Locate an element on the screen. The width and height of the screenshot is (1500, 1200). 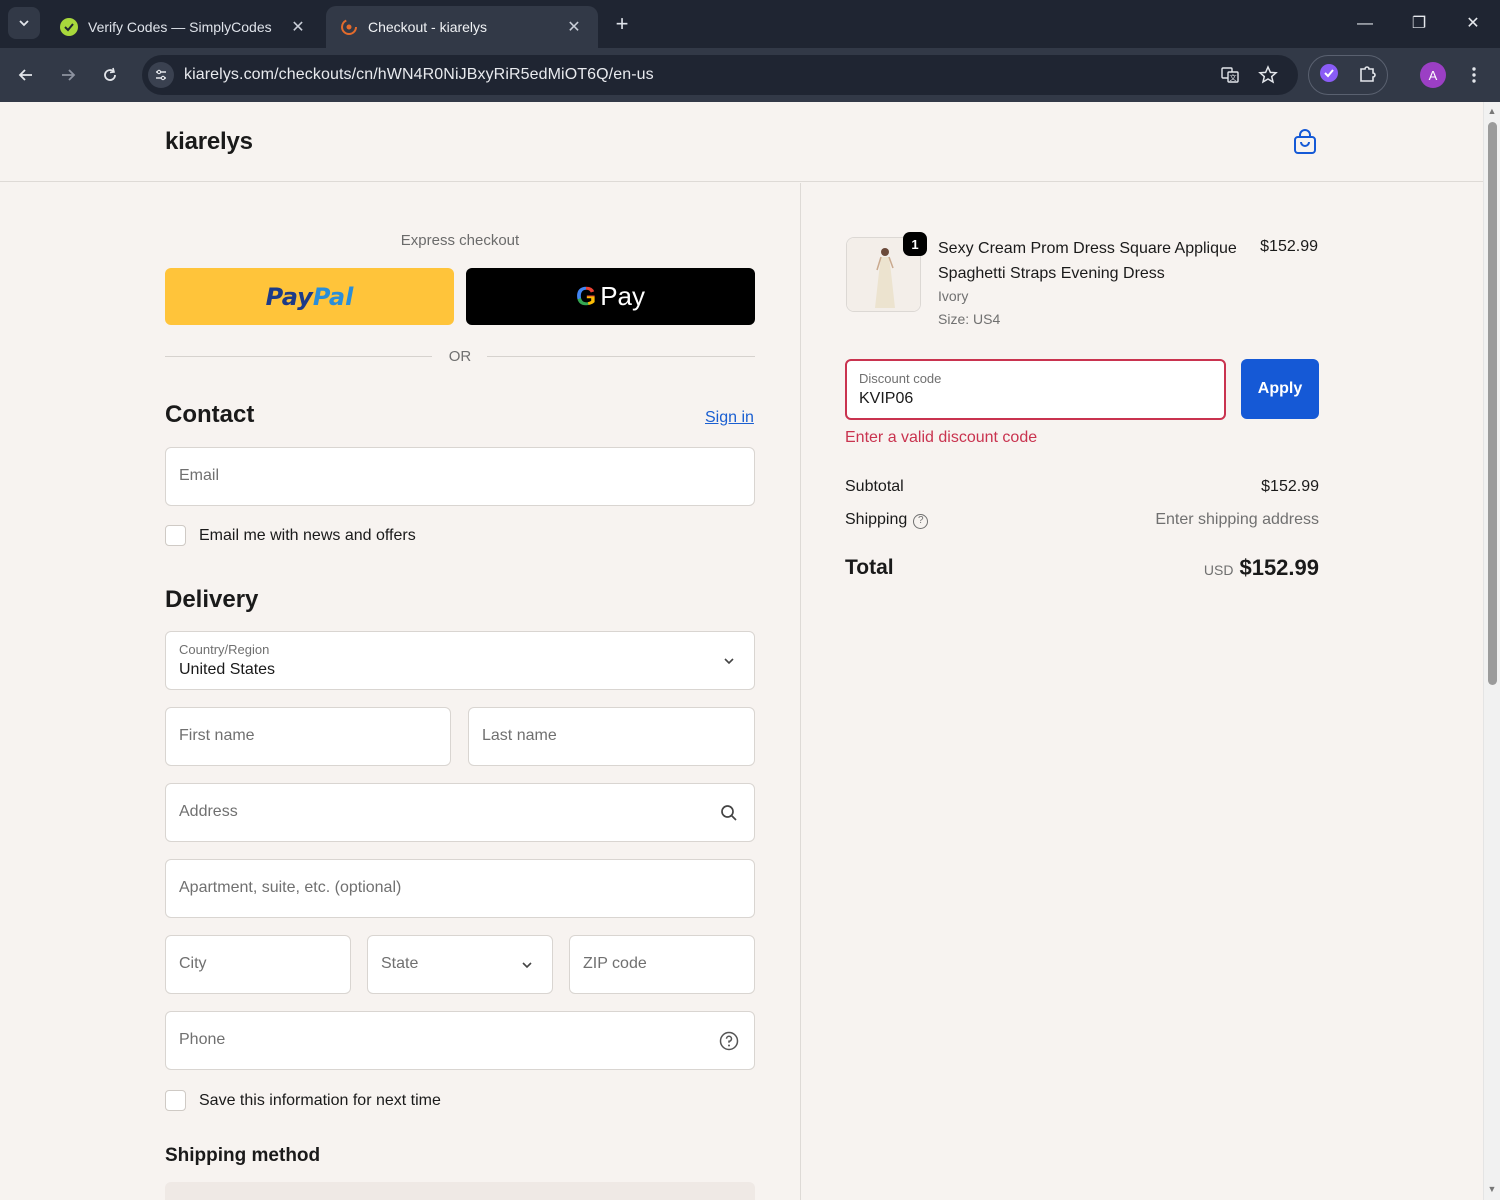
back-button is located at coordinates (26, 75).